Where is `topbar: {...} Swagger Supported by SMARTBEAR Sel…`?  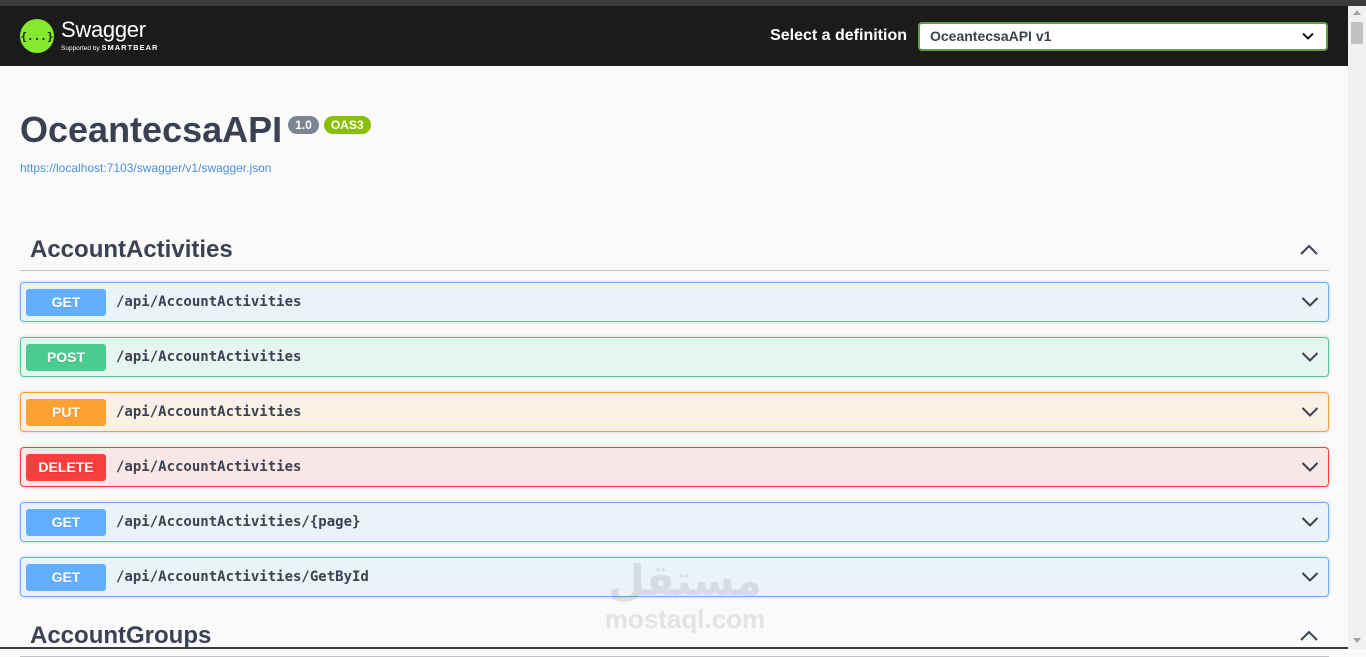
topbar: {...} Swagger Supported by SMARTBEAR Sel… is located at coordinates (674, 36).